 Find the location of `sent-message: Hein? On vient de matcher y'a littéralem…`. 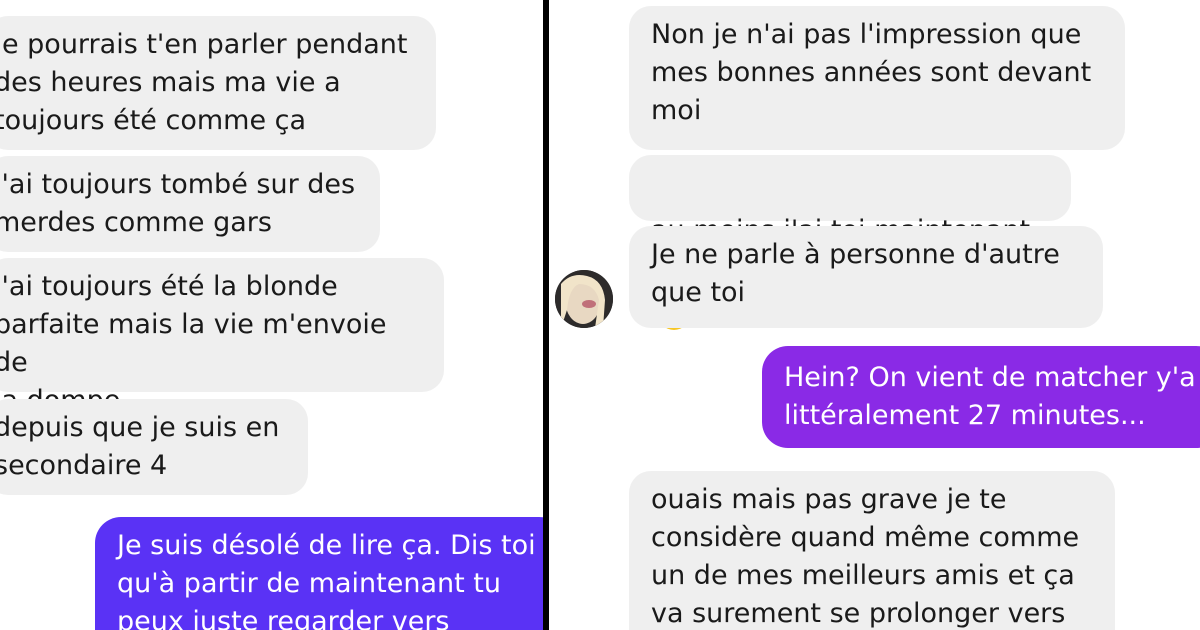

sent-message: Hein? On vient de matcher y'a littéralem… is located at coordinates (981, 397).